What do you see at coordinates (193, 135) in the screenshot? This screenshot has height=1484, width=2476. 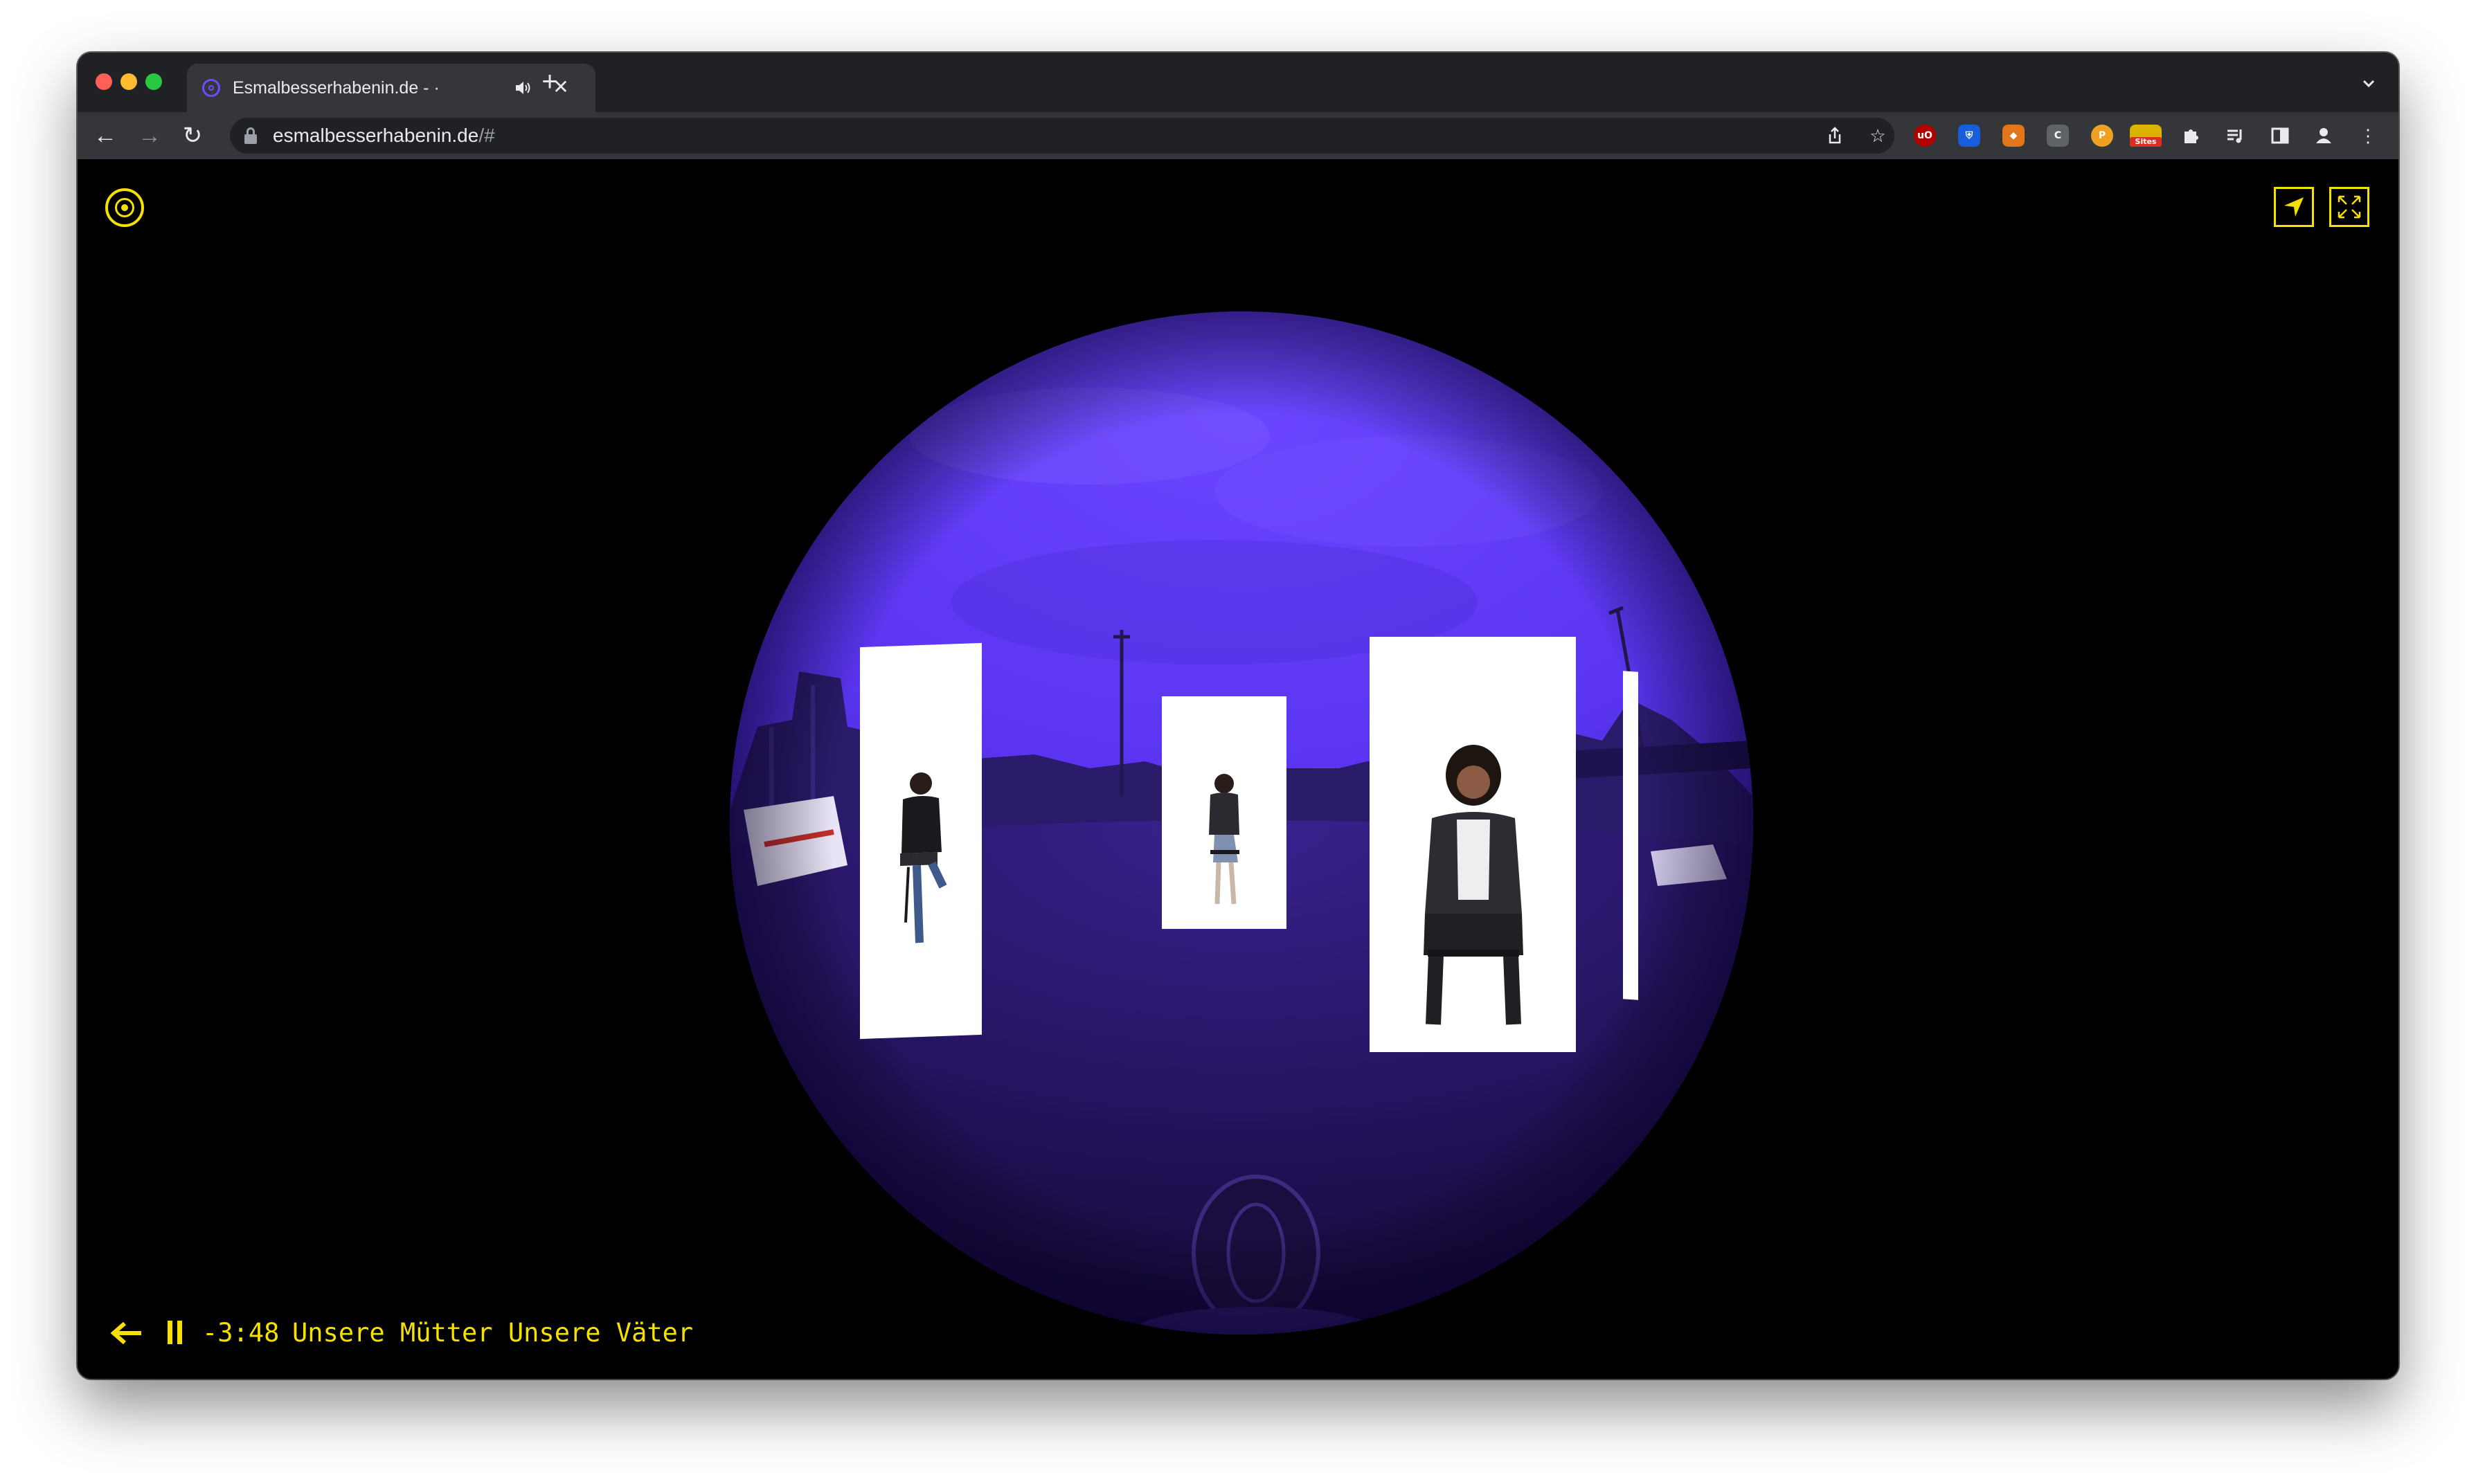 I see `reload-button: ↻` at bounding box center [193, 135].